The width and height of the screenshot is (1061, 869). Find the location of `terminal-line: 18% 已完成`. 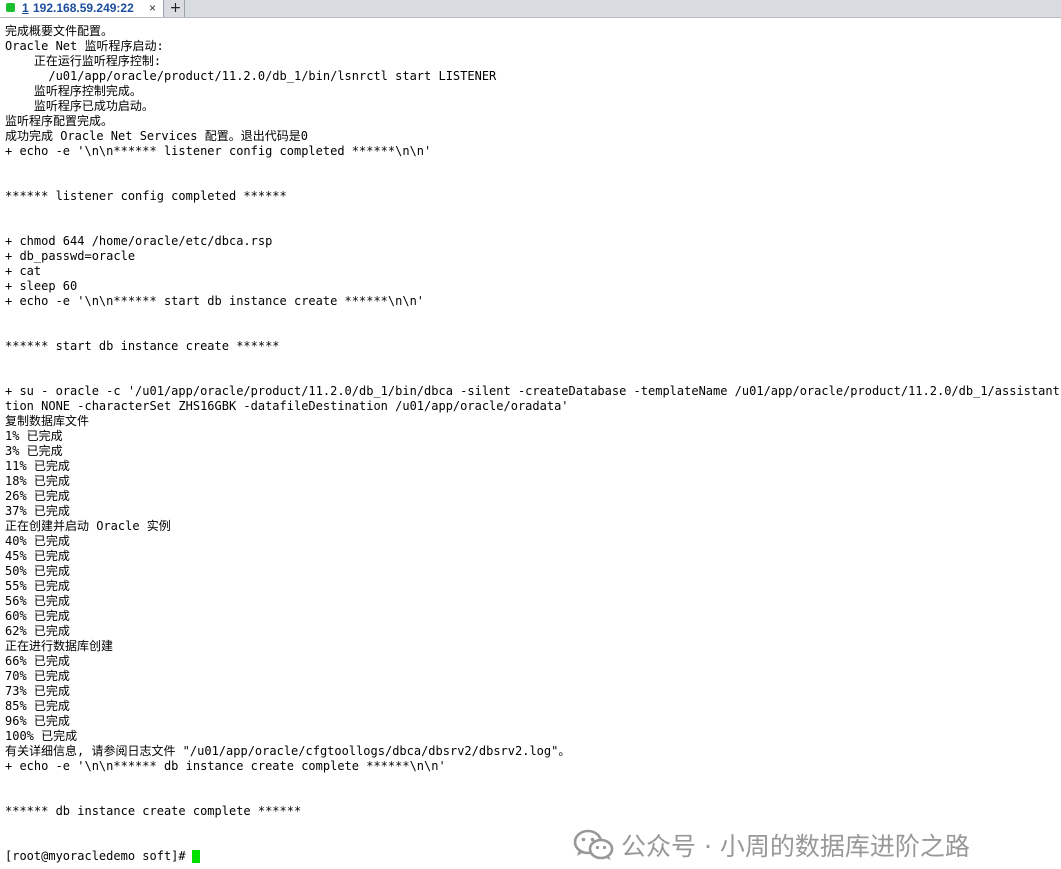

terminal-line: 18% 已完成 is located at coordinates (37, 481).